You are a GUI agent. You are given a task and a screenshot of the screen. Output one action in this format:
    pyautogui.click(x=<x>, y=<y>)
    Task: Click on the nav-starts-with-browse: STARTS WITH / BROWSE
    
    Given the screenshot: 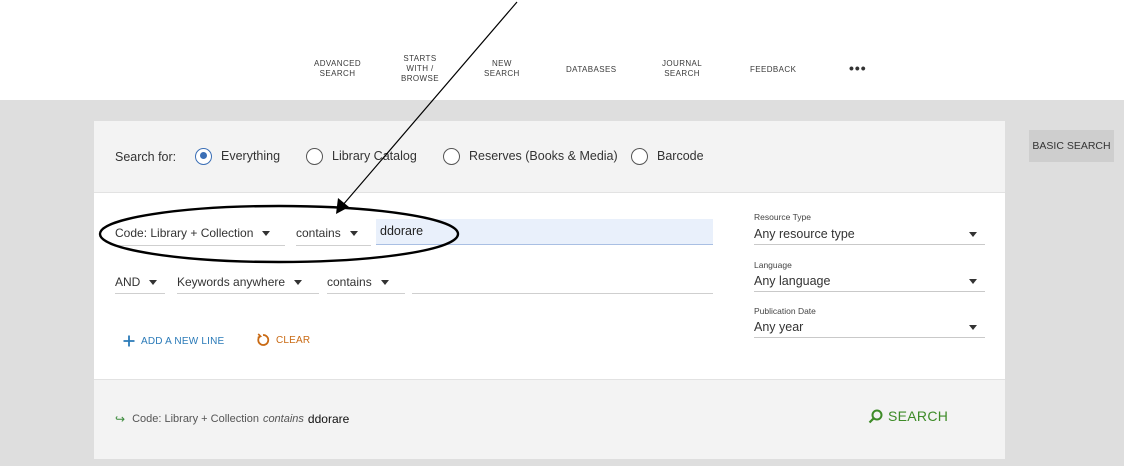 What is the action you would take?
    pyautogui.click(x=420, y=69)
    